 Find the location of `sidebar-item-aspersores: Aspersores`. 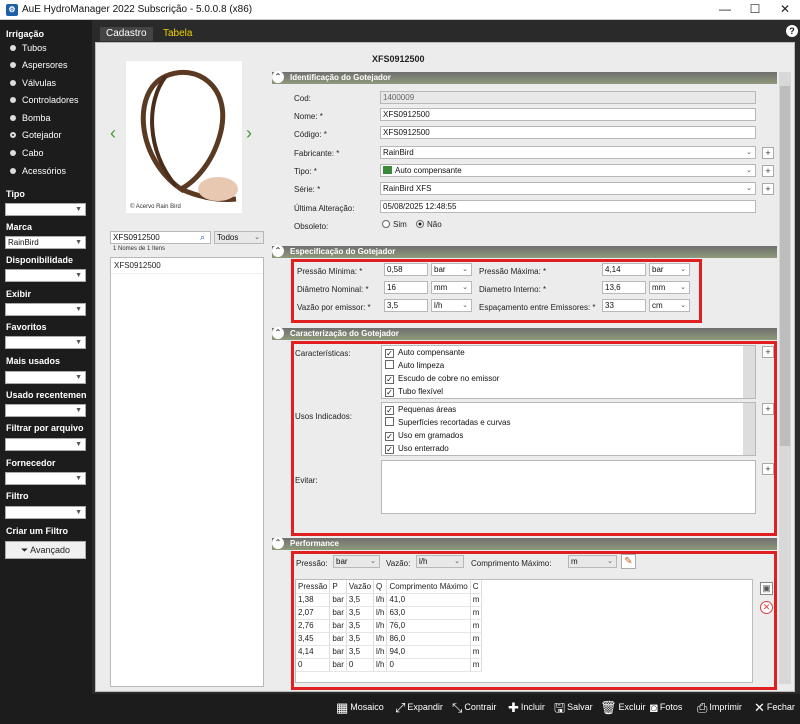

sidebar-item-aspersores: Aspersores is located at coordinates (39, 65).